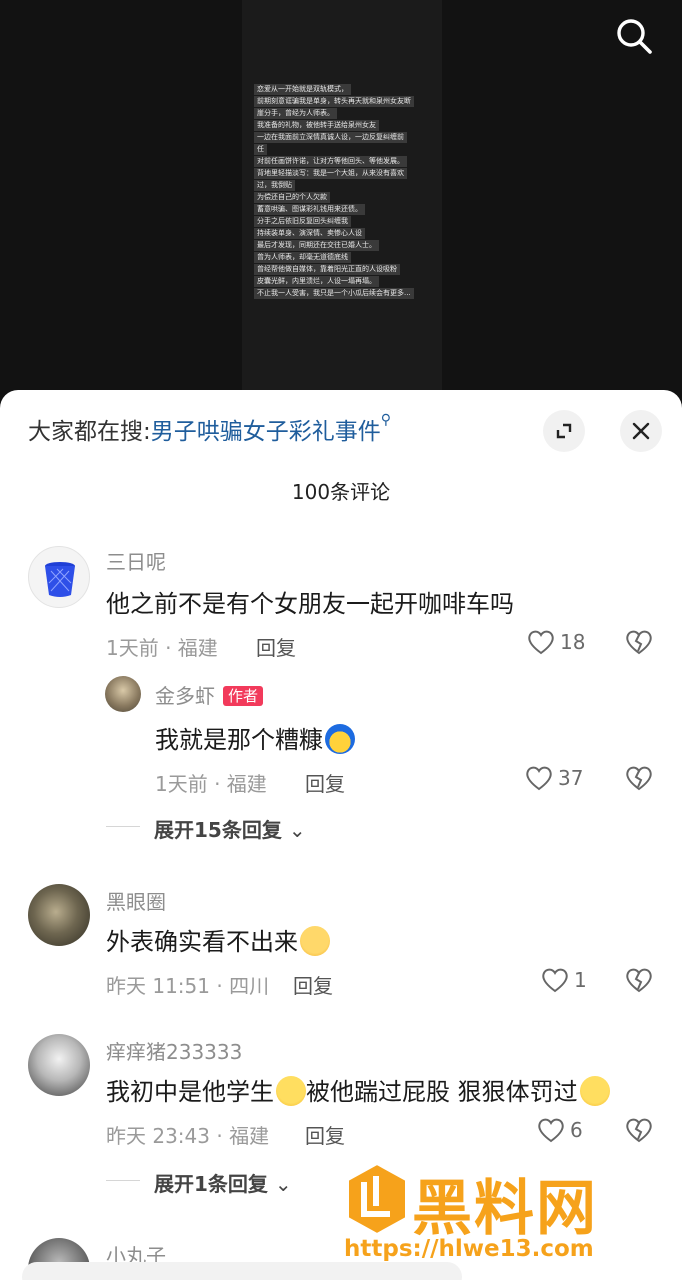  I want to click on comment-text: 外表确实看不出来, so click(218, 939).